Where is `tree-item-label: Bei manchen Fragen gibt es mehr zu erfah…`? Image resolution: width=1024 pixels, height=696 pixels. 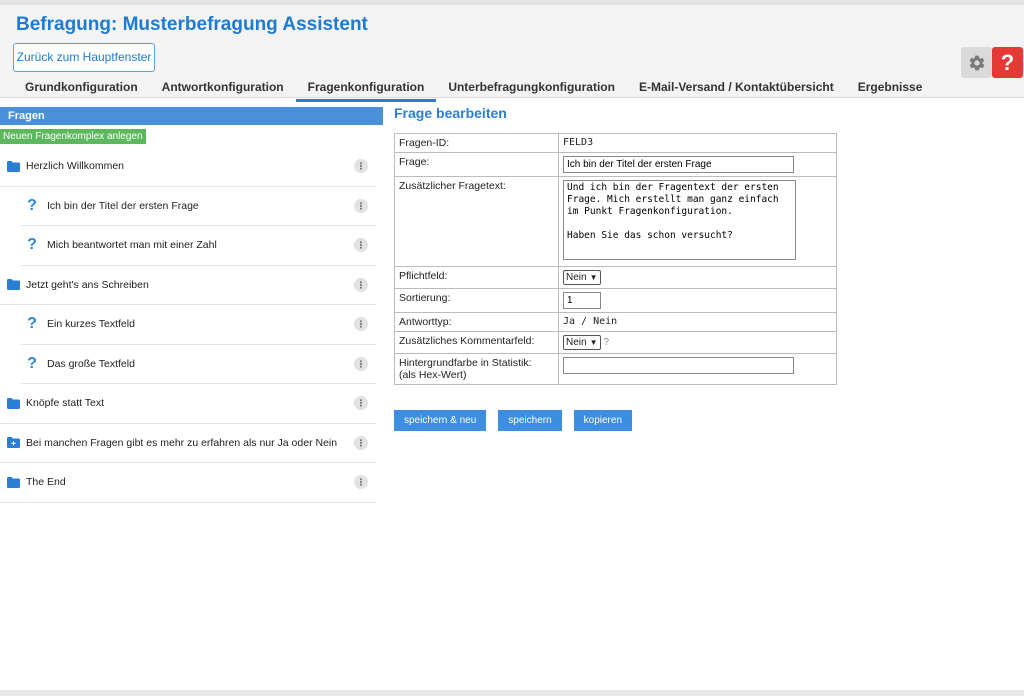
tree-item-label: Bei manchen Fragen gibt es mehr zu erfah… is located at coordinates (182, 442).